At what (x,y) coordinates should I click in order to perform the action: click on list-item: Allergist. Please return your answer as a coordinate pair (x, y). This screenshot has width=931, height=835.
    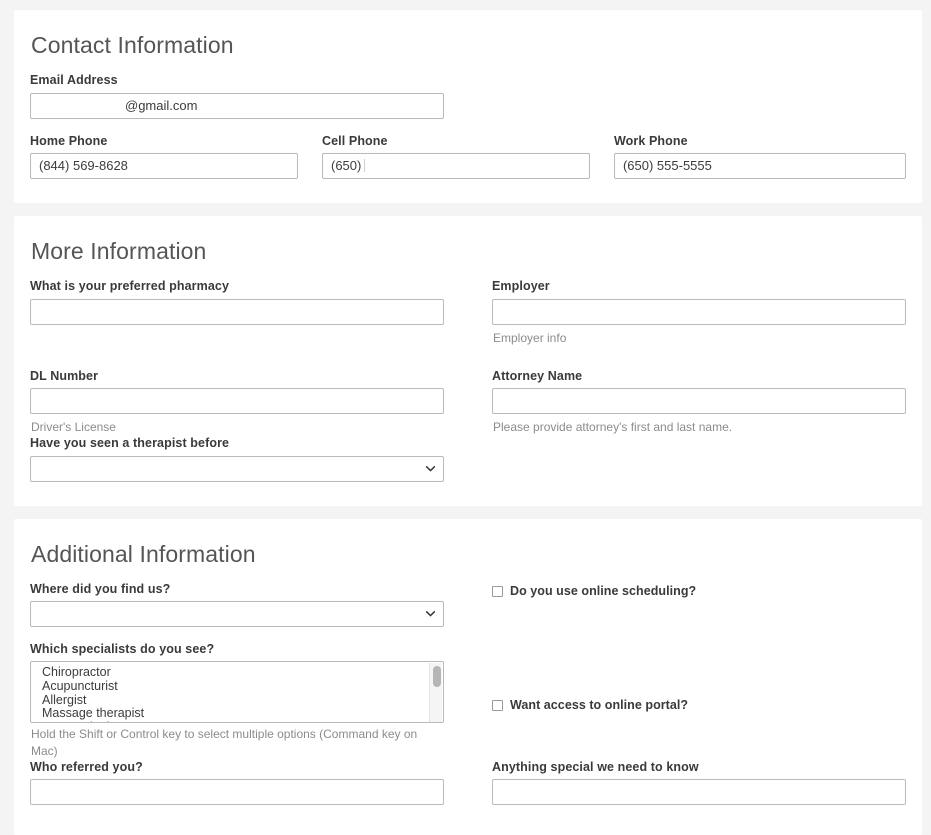
    Looking at the image, I should click on (242, 701).